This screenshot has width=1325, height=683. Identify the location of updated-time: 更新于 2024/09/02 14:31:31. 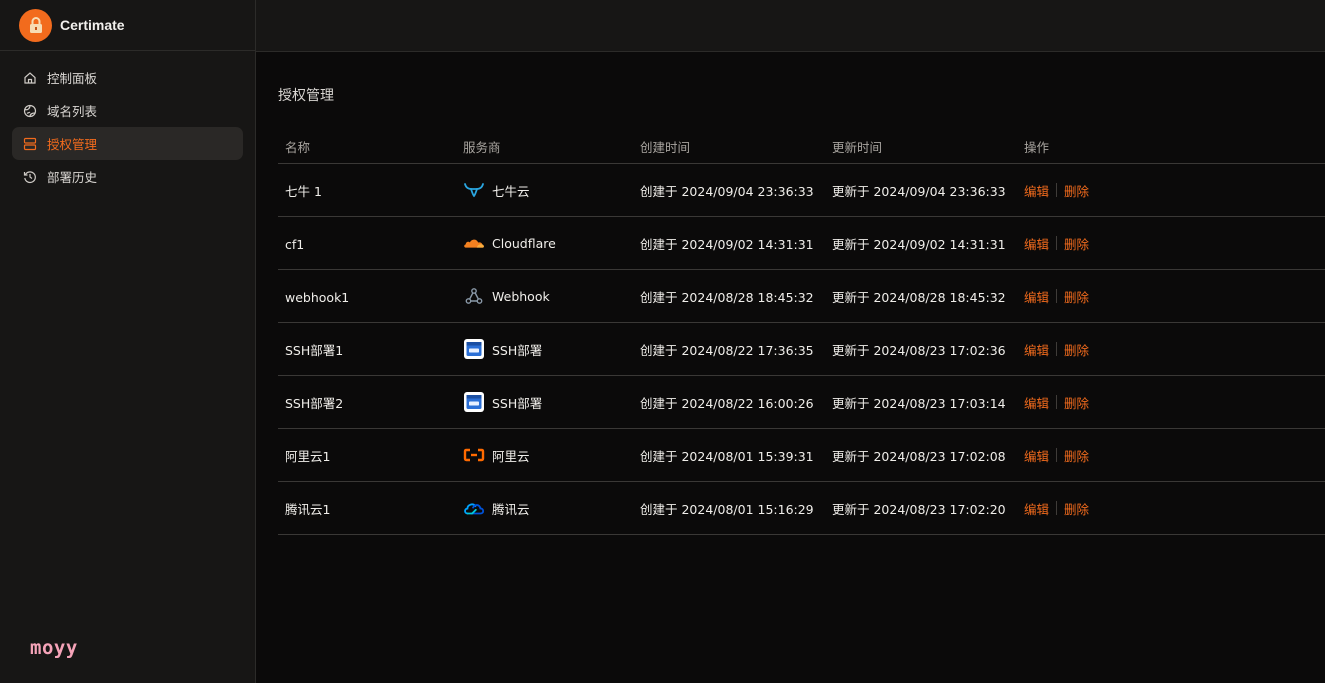
(919, 244).